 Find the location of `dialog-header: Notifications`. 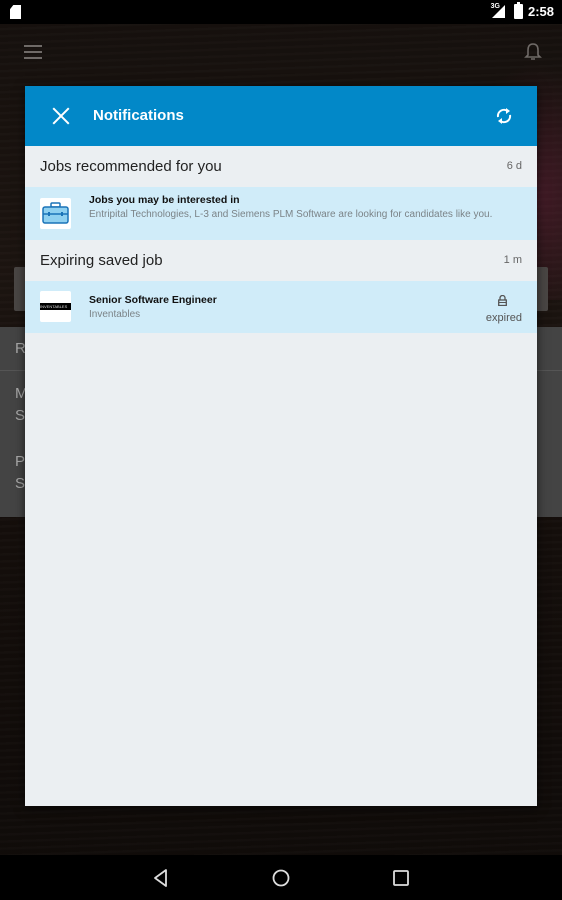

dialog-header: Notifications is located at coordinates (281, 116).